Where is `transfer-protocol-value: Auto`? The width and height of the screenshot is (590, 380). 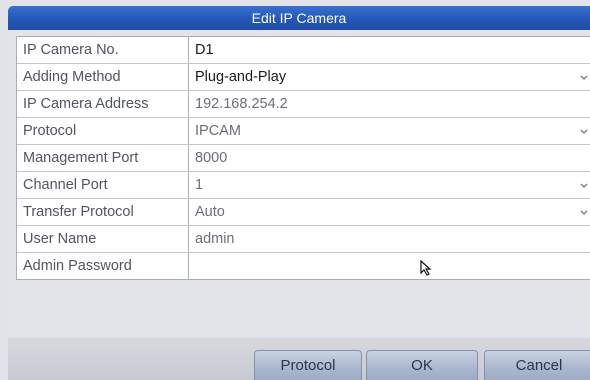 transfer-protocol-value: Auto is located at coordinates (210, 212).